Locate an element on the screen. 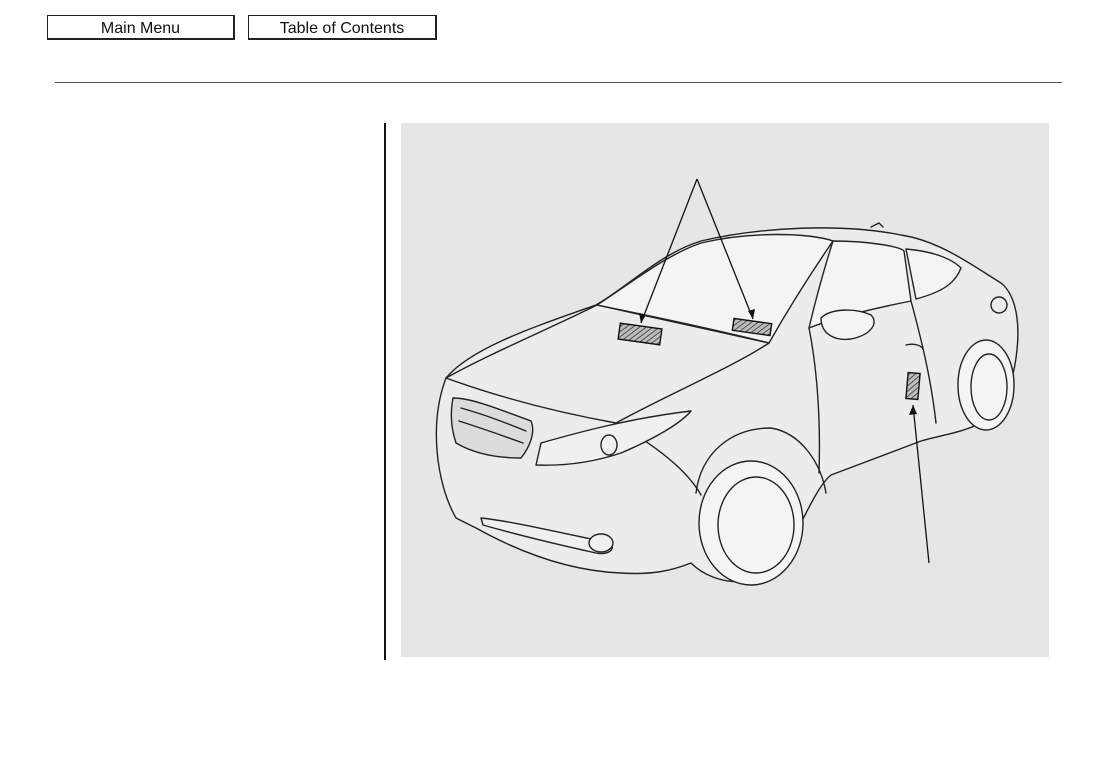 The height and width of the screenshot is (758, 1116). table-of-contents-button: Table of Contents is located at coordinates (342, 27).